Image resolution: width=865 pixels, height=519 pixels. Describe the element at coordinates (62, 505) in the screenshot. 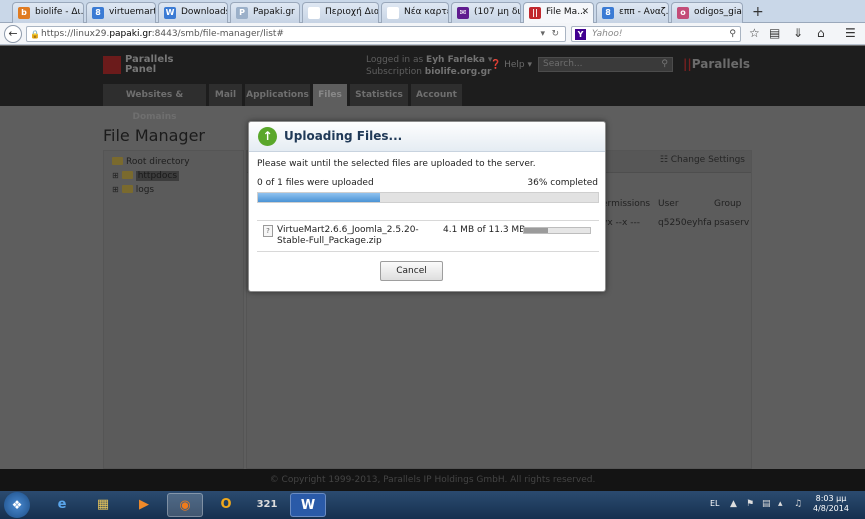

I see `internet-explorer-icon: e` at that location.